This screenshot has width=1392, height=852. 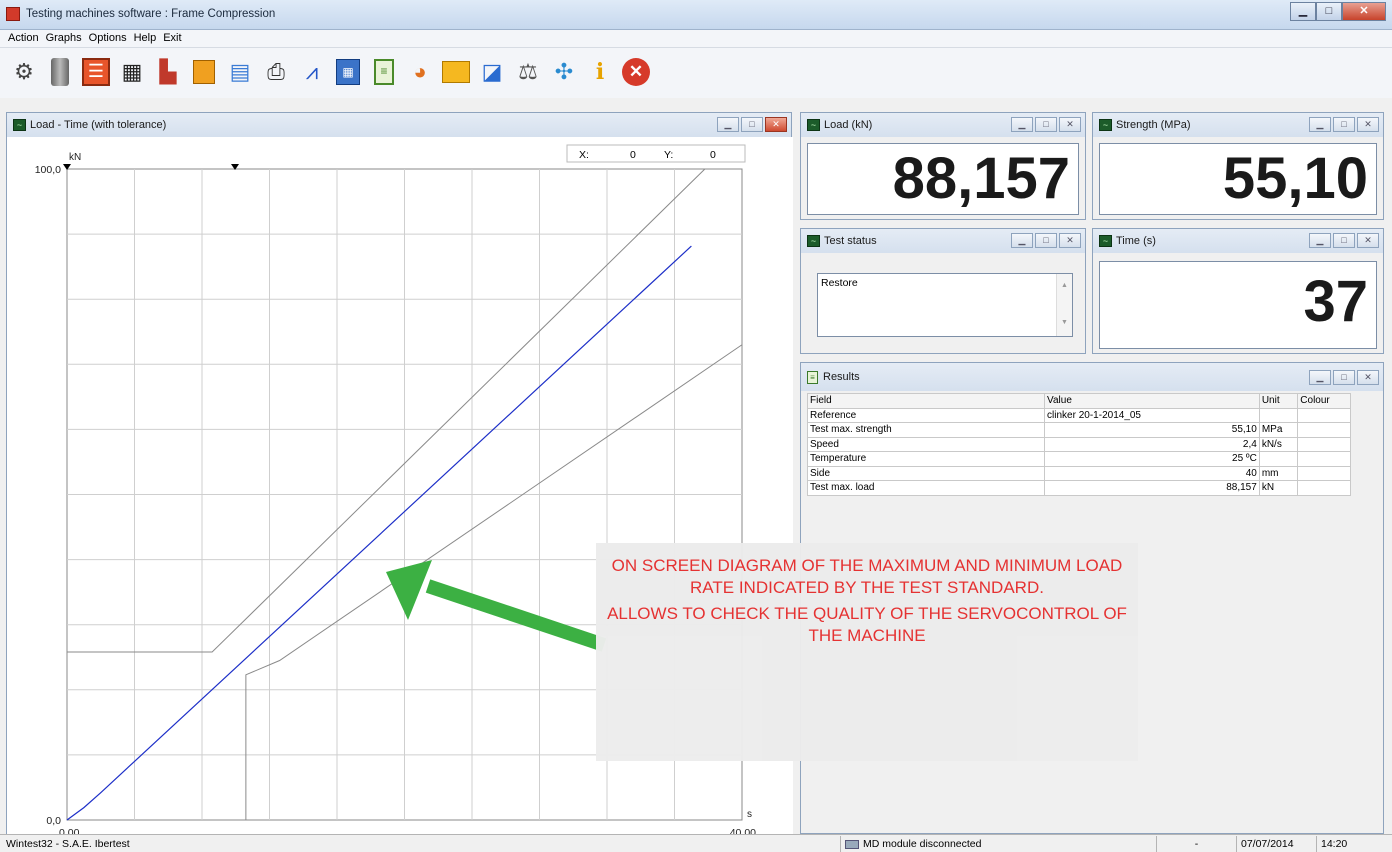 What do you see at coordinates (696, 39) in the screenshot?
I see `menu-bar: Action Graphs Options Help Exit` at bounding box center [696, 39].